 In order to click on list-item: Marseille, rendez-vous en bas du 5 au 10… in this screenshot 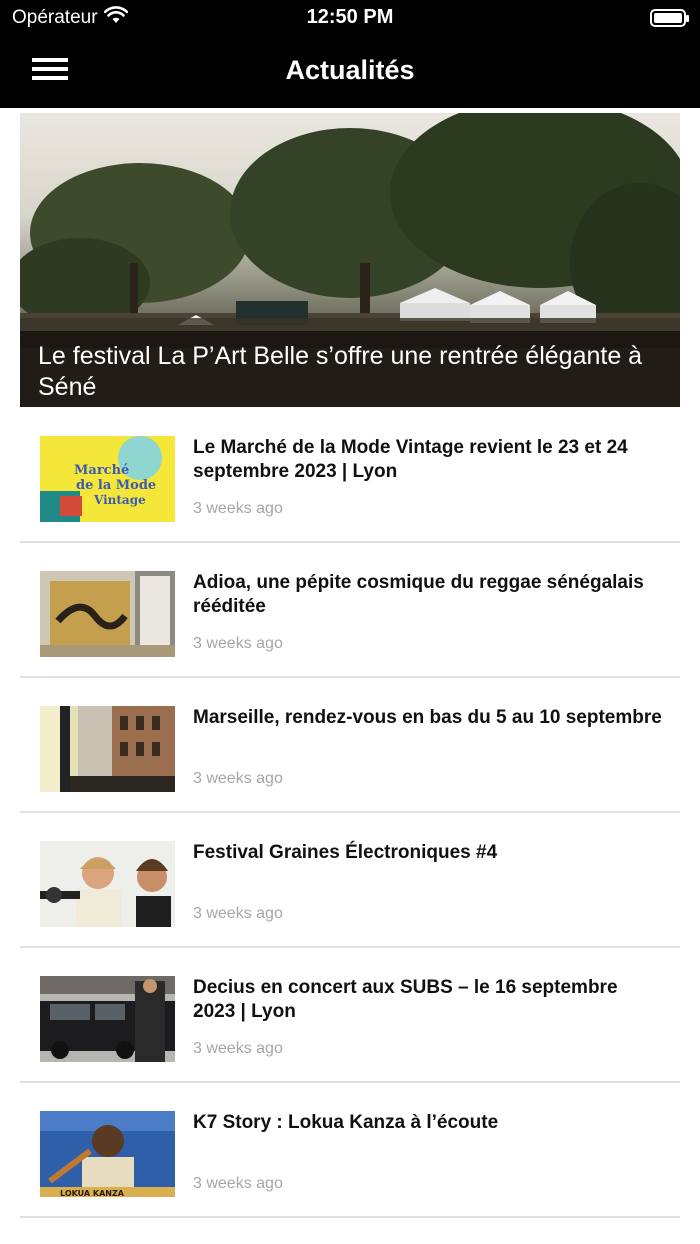, I will do `click(350, 745)`.